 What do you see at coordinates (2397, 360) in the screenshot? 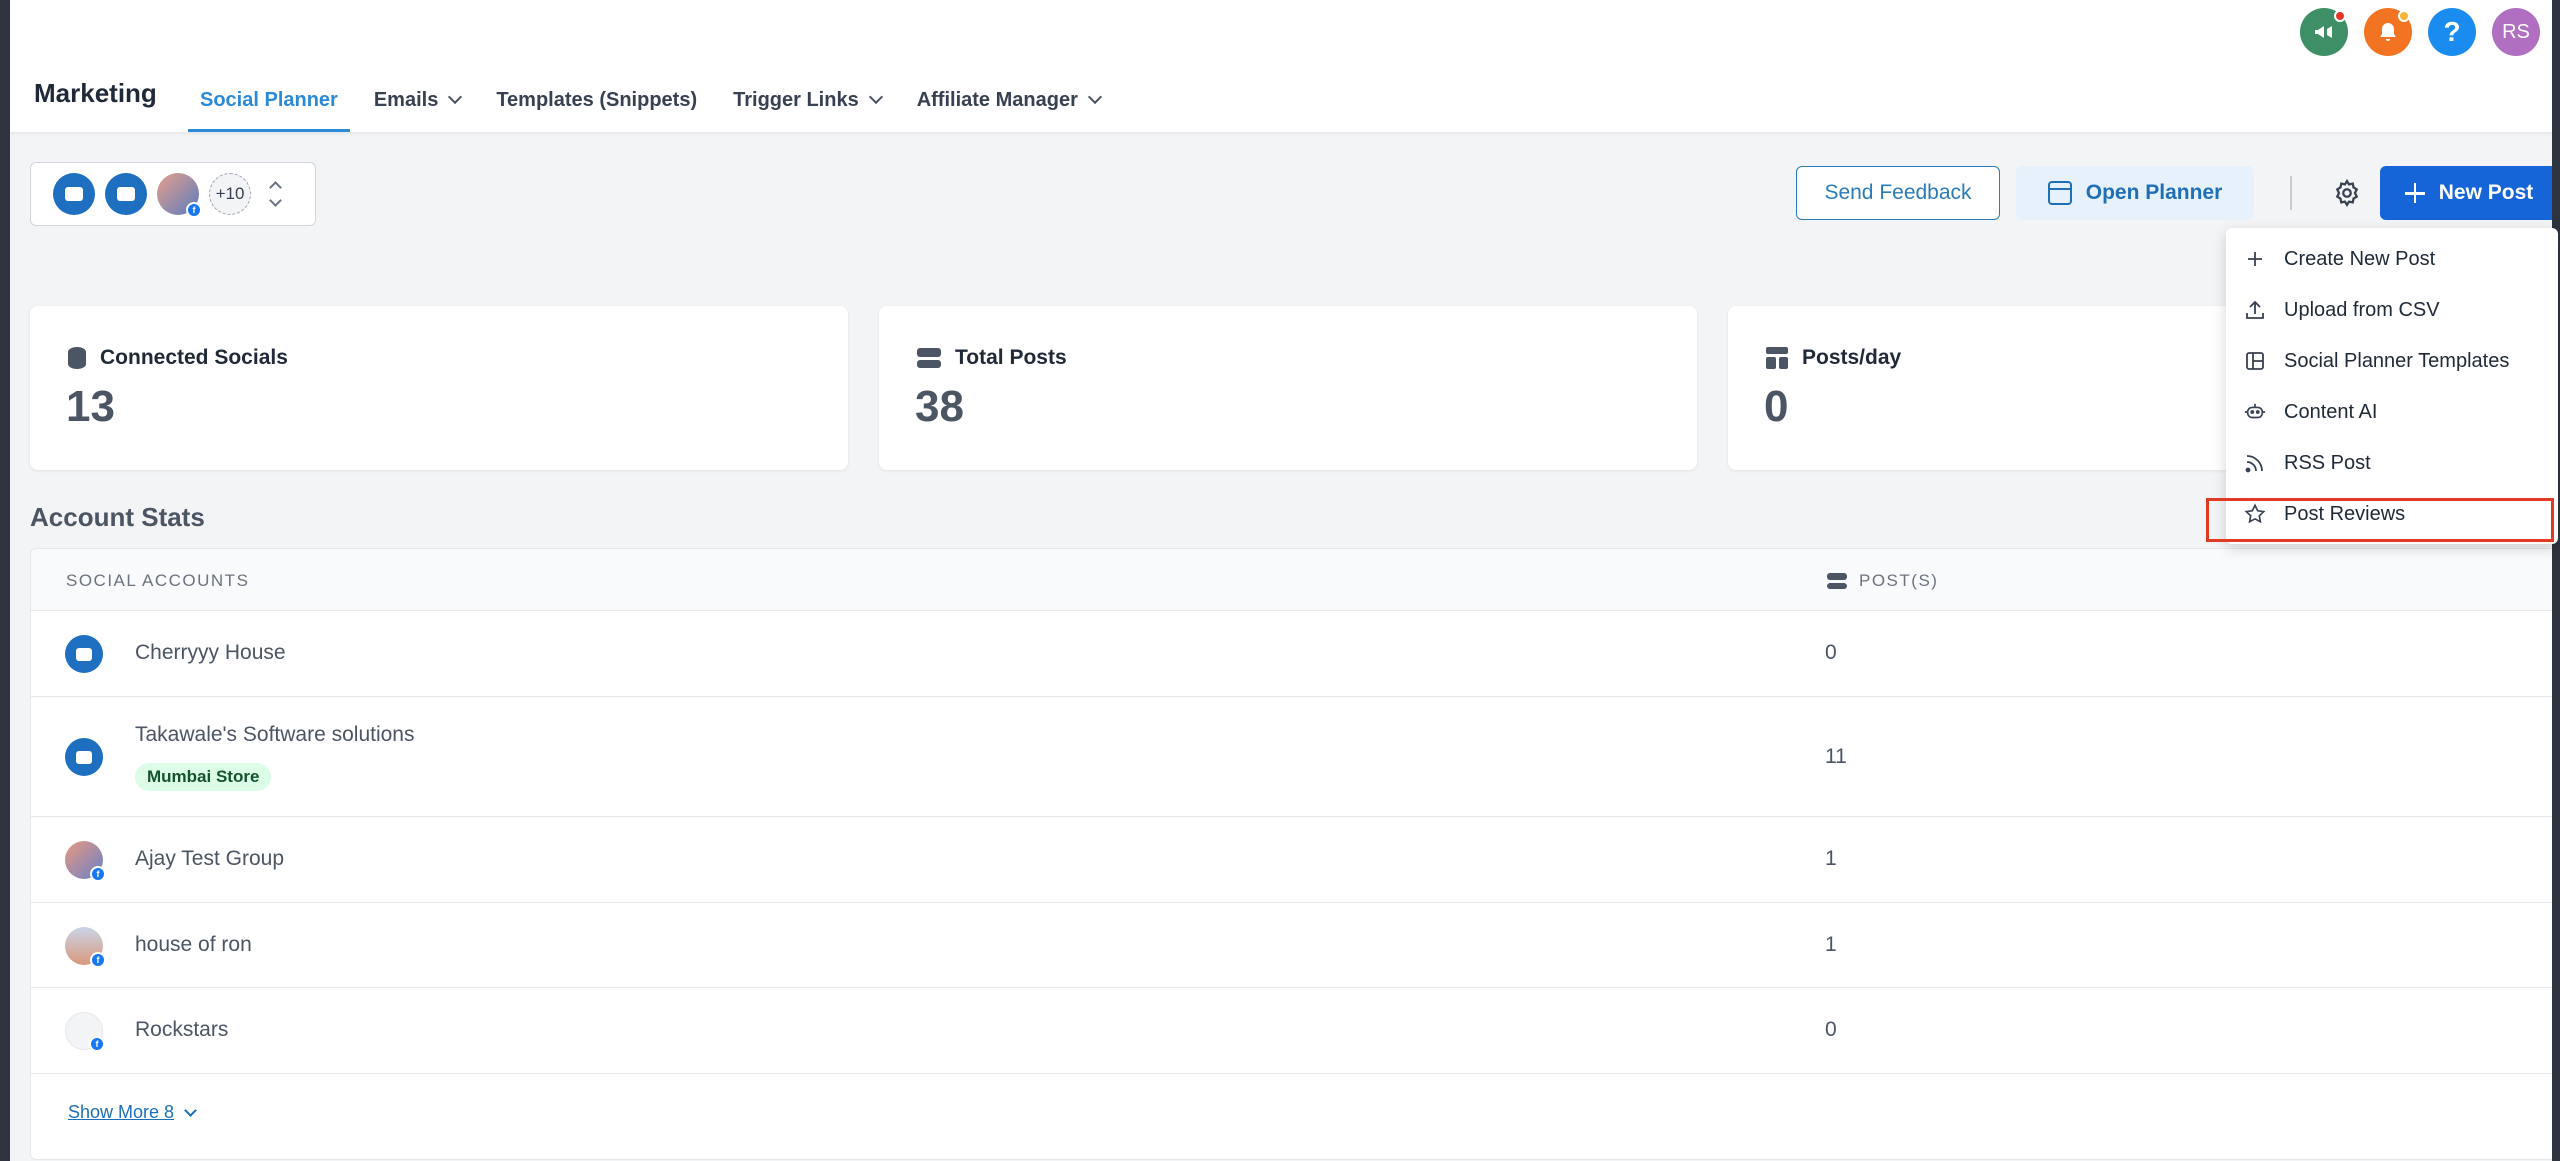
I see `menu-item-label: Social Planner Templates` at bounding box center [2397, 360].